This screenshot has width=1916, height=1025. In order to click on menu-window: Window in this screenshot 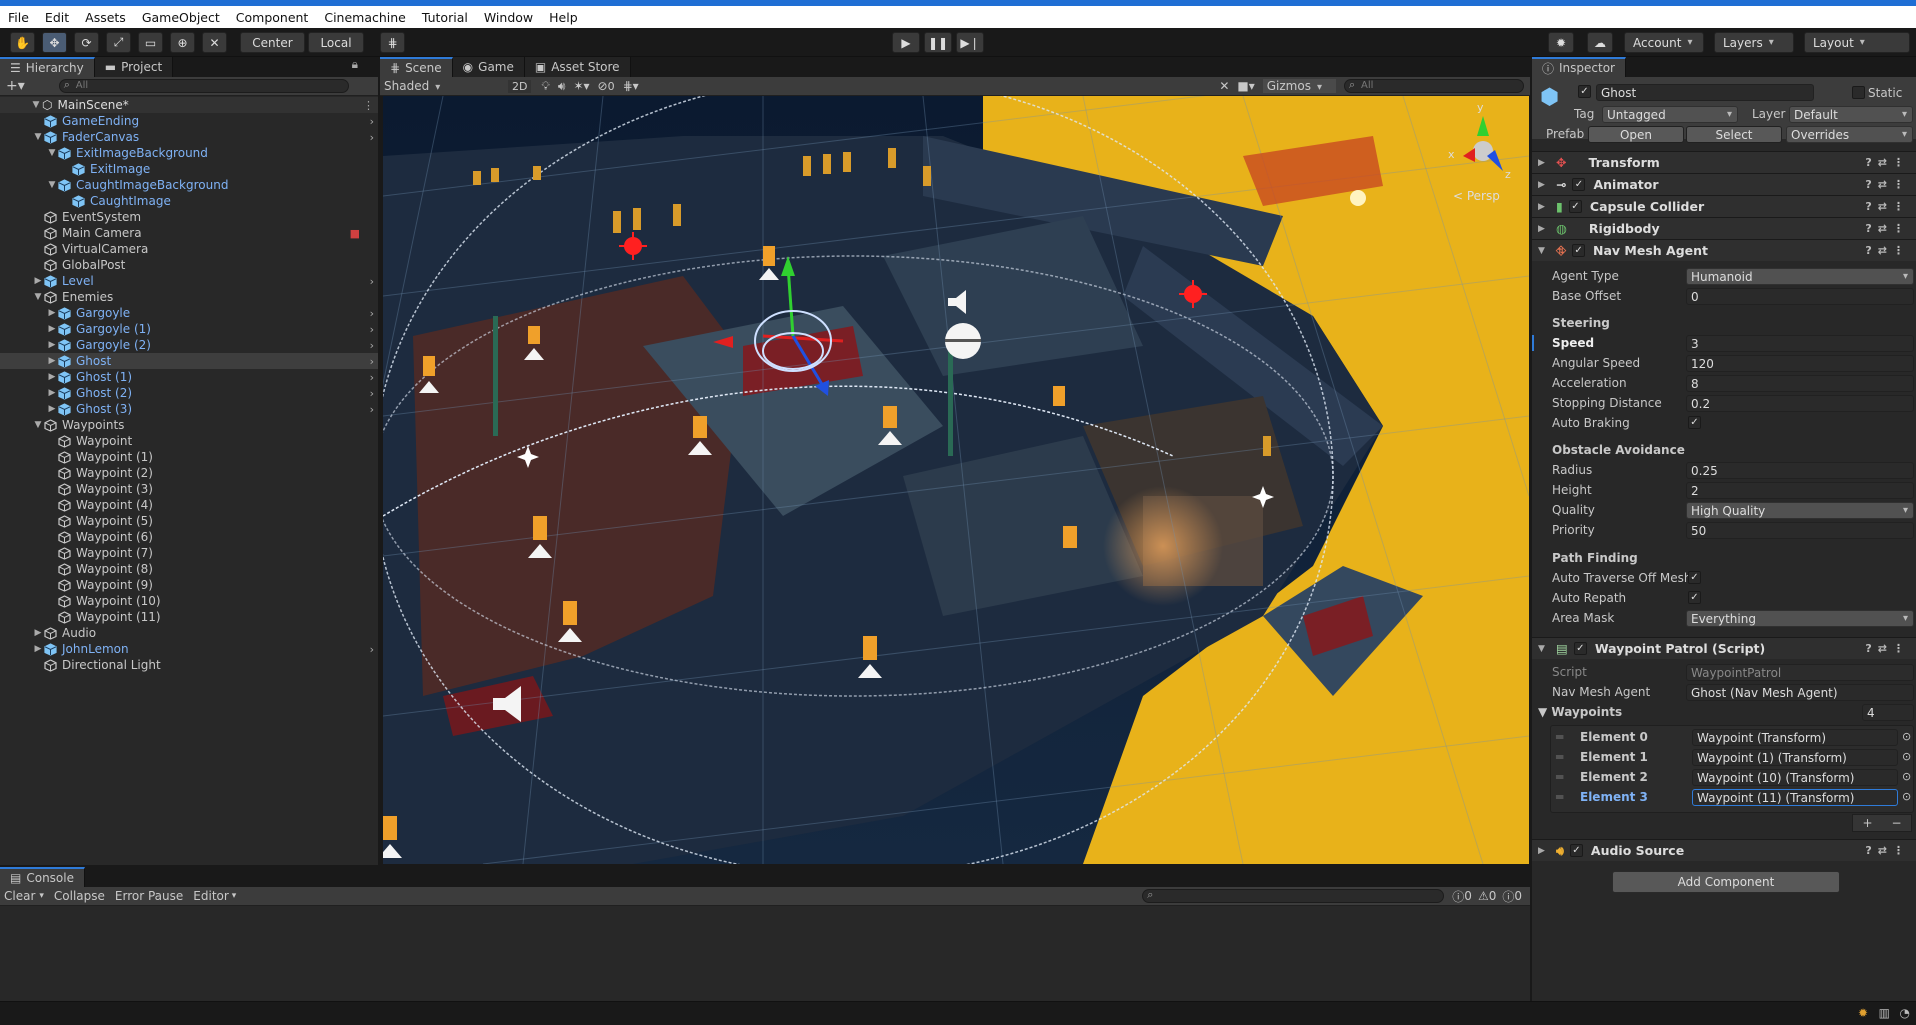, I will do `click(508, 17)`.